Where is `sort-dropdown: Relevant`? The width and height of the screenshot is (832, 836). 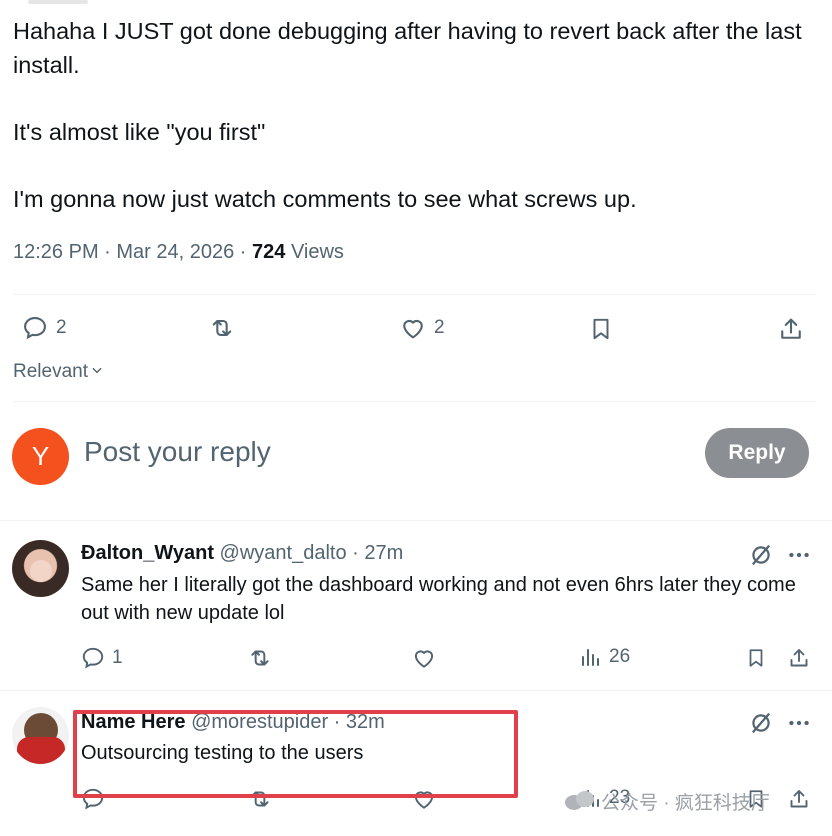 sort-dropdown: Relevant is located at coordinates (58, 372).